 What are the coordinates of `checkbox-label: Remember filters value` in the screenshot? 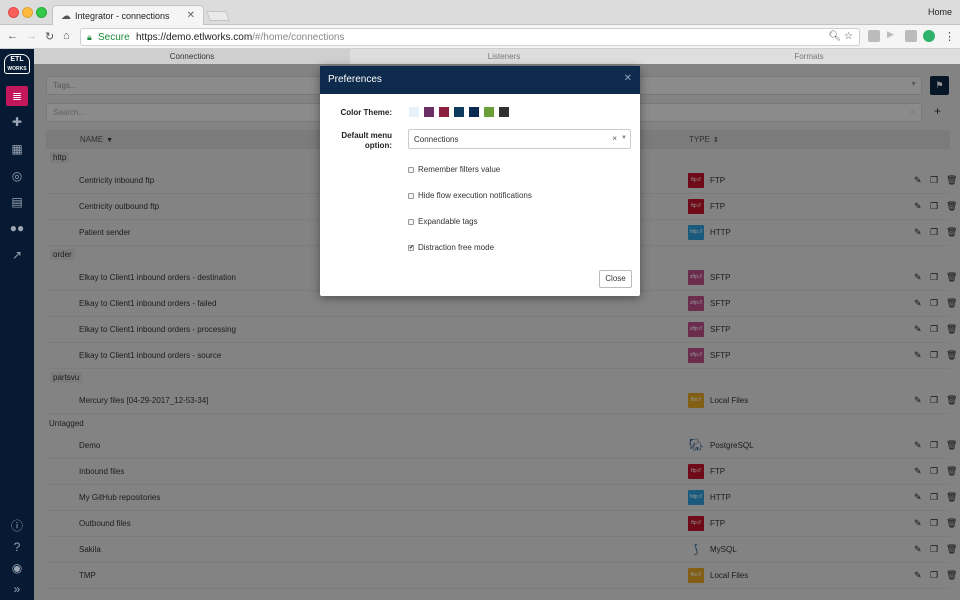 It's located at (459, 169).